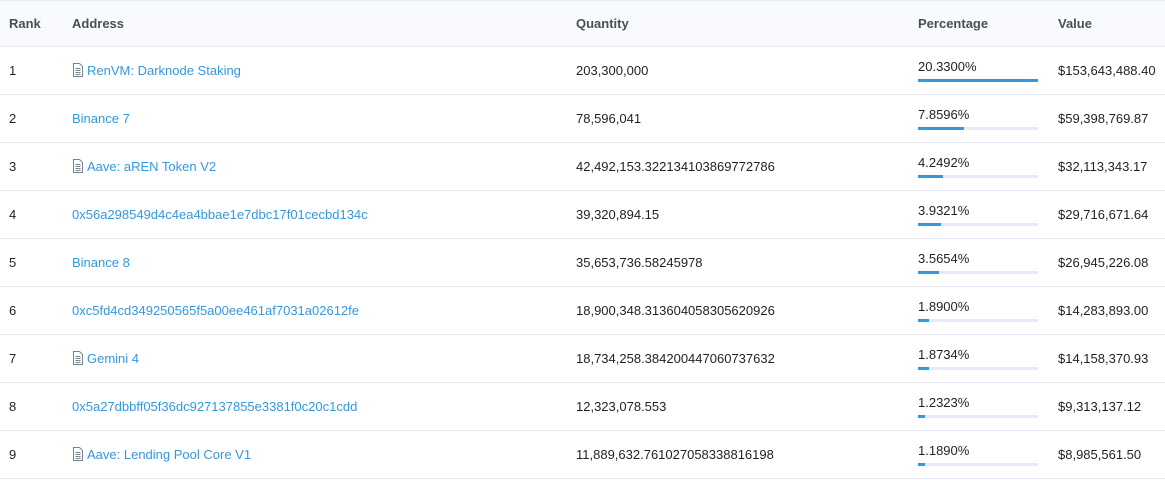 Image resolution: width=1165 pixels, height=480 pixels. I want to click on header-address: Address, so click(324, 23).